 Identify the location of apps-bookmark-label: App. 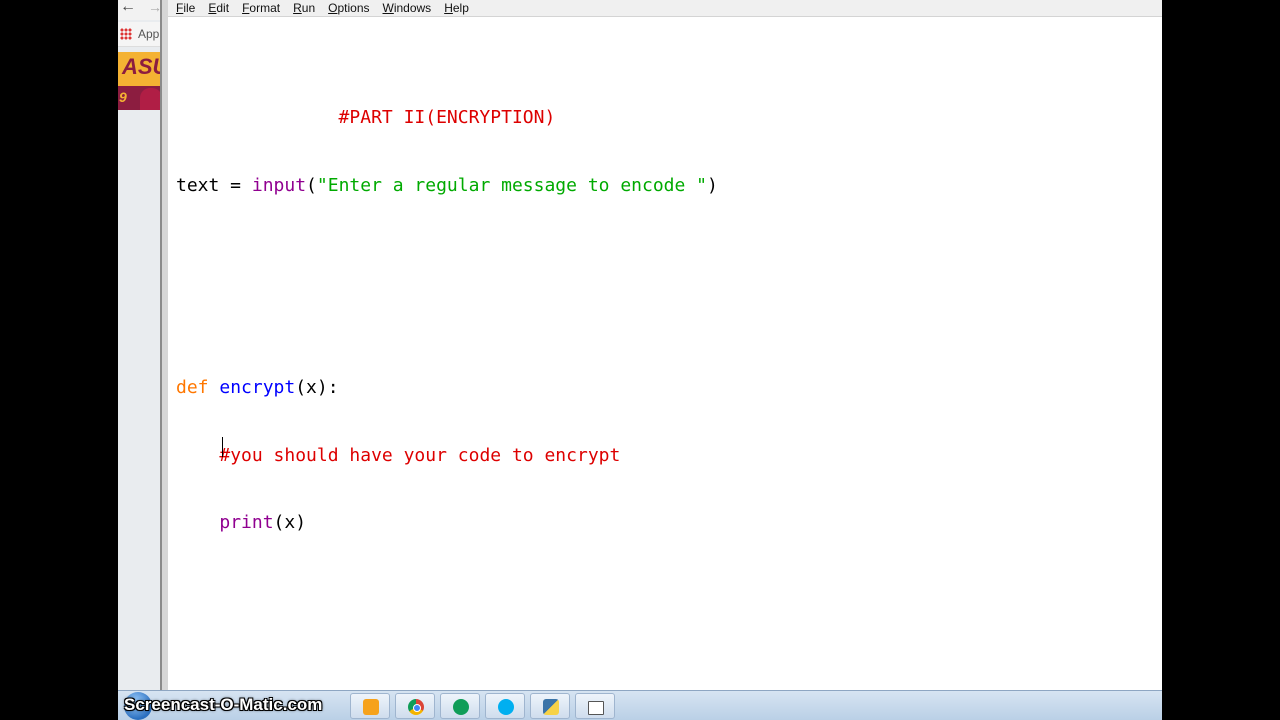
(148, 34).